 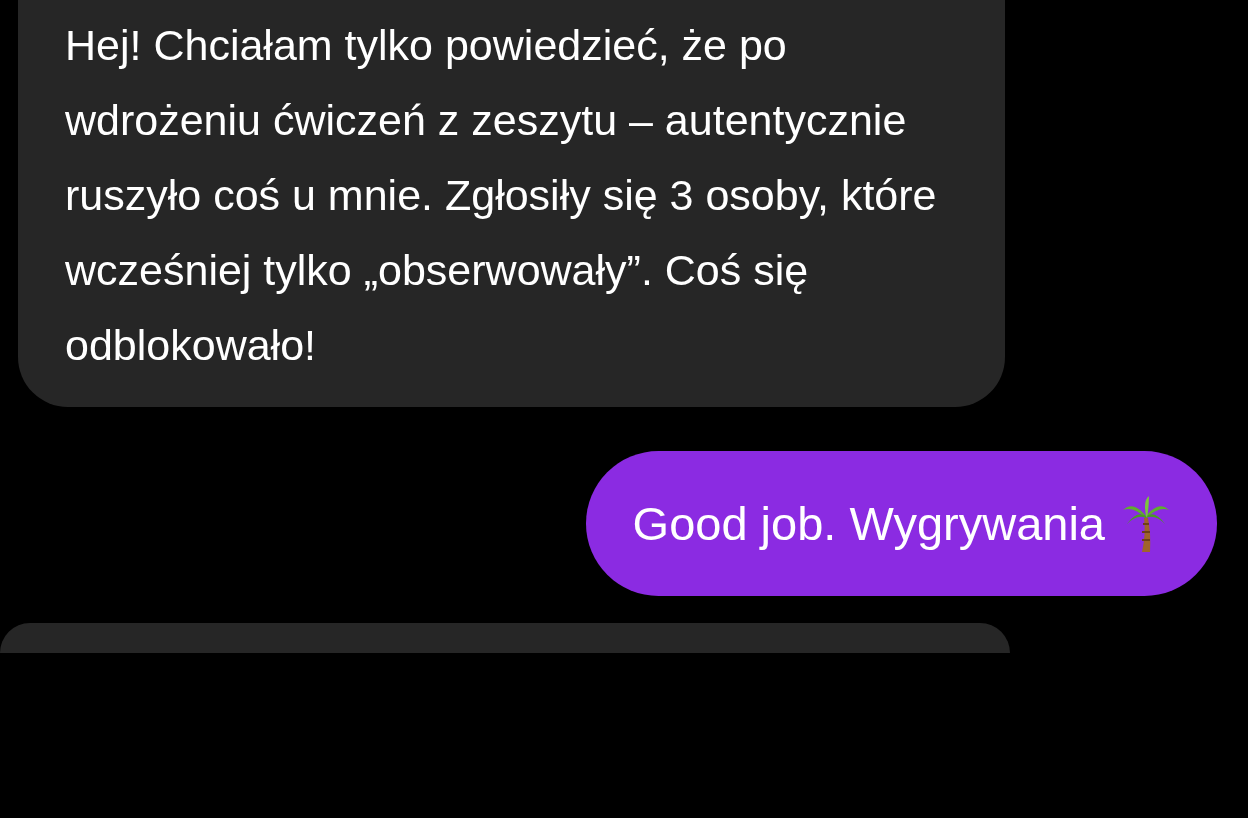 I want to click on message-text: Good job. Wygrywania, so click(x=868, y=523).